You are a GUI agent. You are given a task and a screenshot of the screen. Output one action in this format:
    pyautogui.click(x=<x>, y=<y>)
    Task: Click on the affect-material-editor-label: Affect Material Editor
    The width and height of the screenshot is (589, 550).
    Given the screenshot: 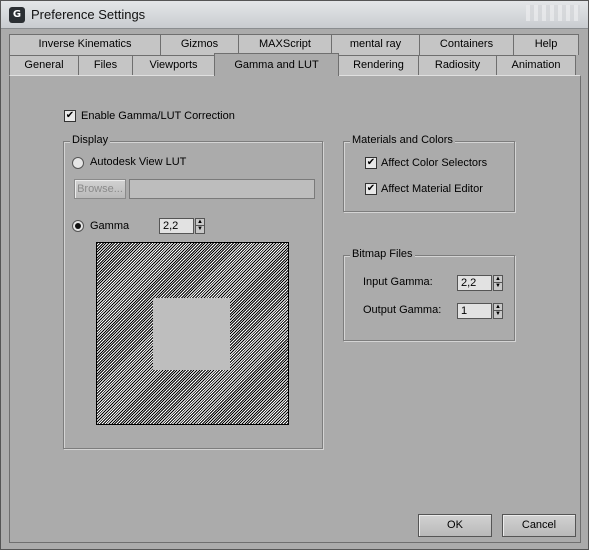 What is the action you would take?
    pyautogui.click(x=432, y=189)
    